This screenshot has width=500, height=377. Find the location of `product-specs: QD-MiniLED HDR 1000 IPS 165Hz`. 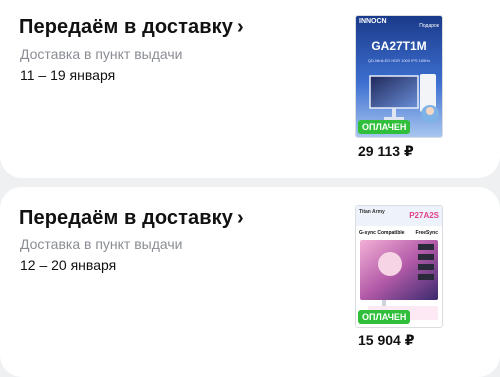

product-specs: QD-MiniLED HDR 1000 IPS 165Hz is located at coordinates (399, 60).